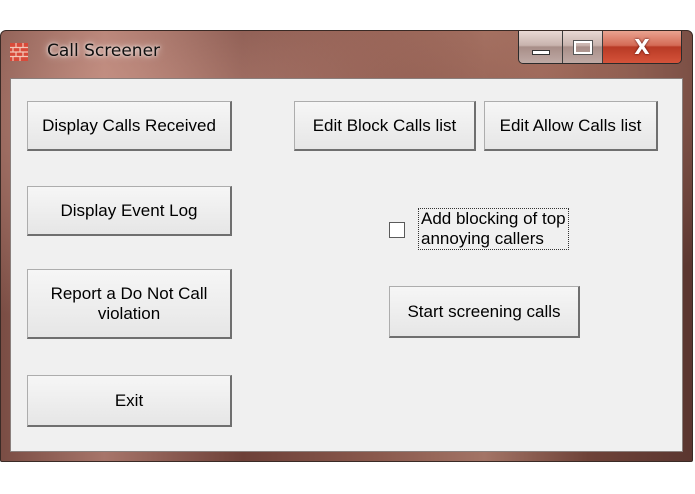 Image resolution: width=695 pixels, height=494 pixels. I want to click on edit-allow-calls-button: Edit Allow Calls list, so click(571, 126).